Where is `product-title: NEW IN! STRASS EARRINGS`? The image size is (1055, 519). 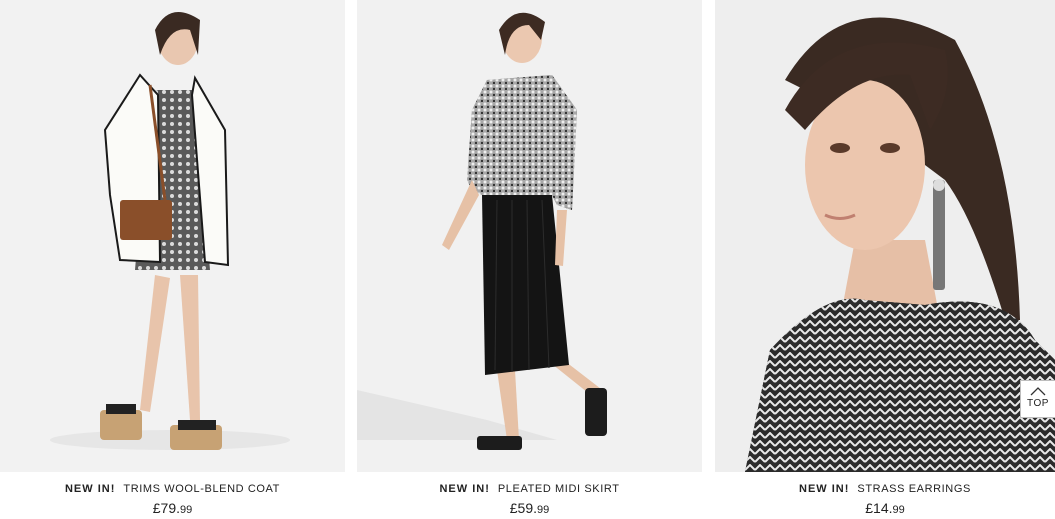 product-title: NEW IN! STRASS EARRINGS is located at coordinates (885, 489).